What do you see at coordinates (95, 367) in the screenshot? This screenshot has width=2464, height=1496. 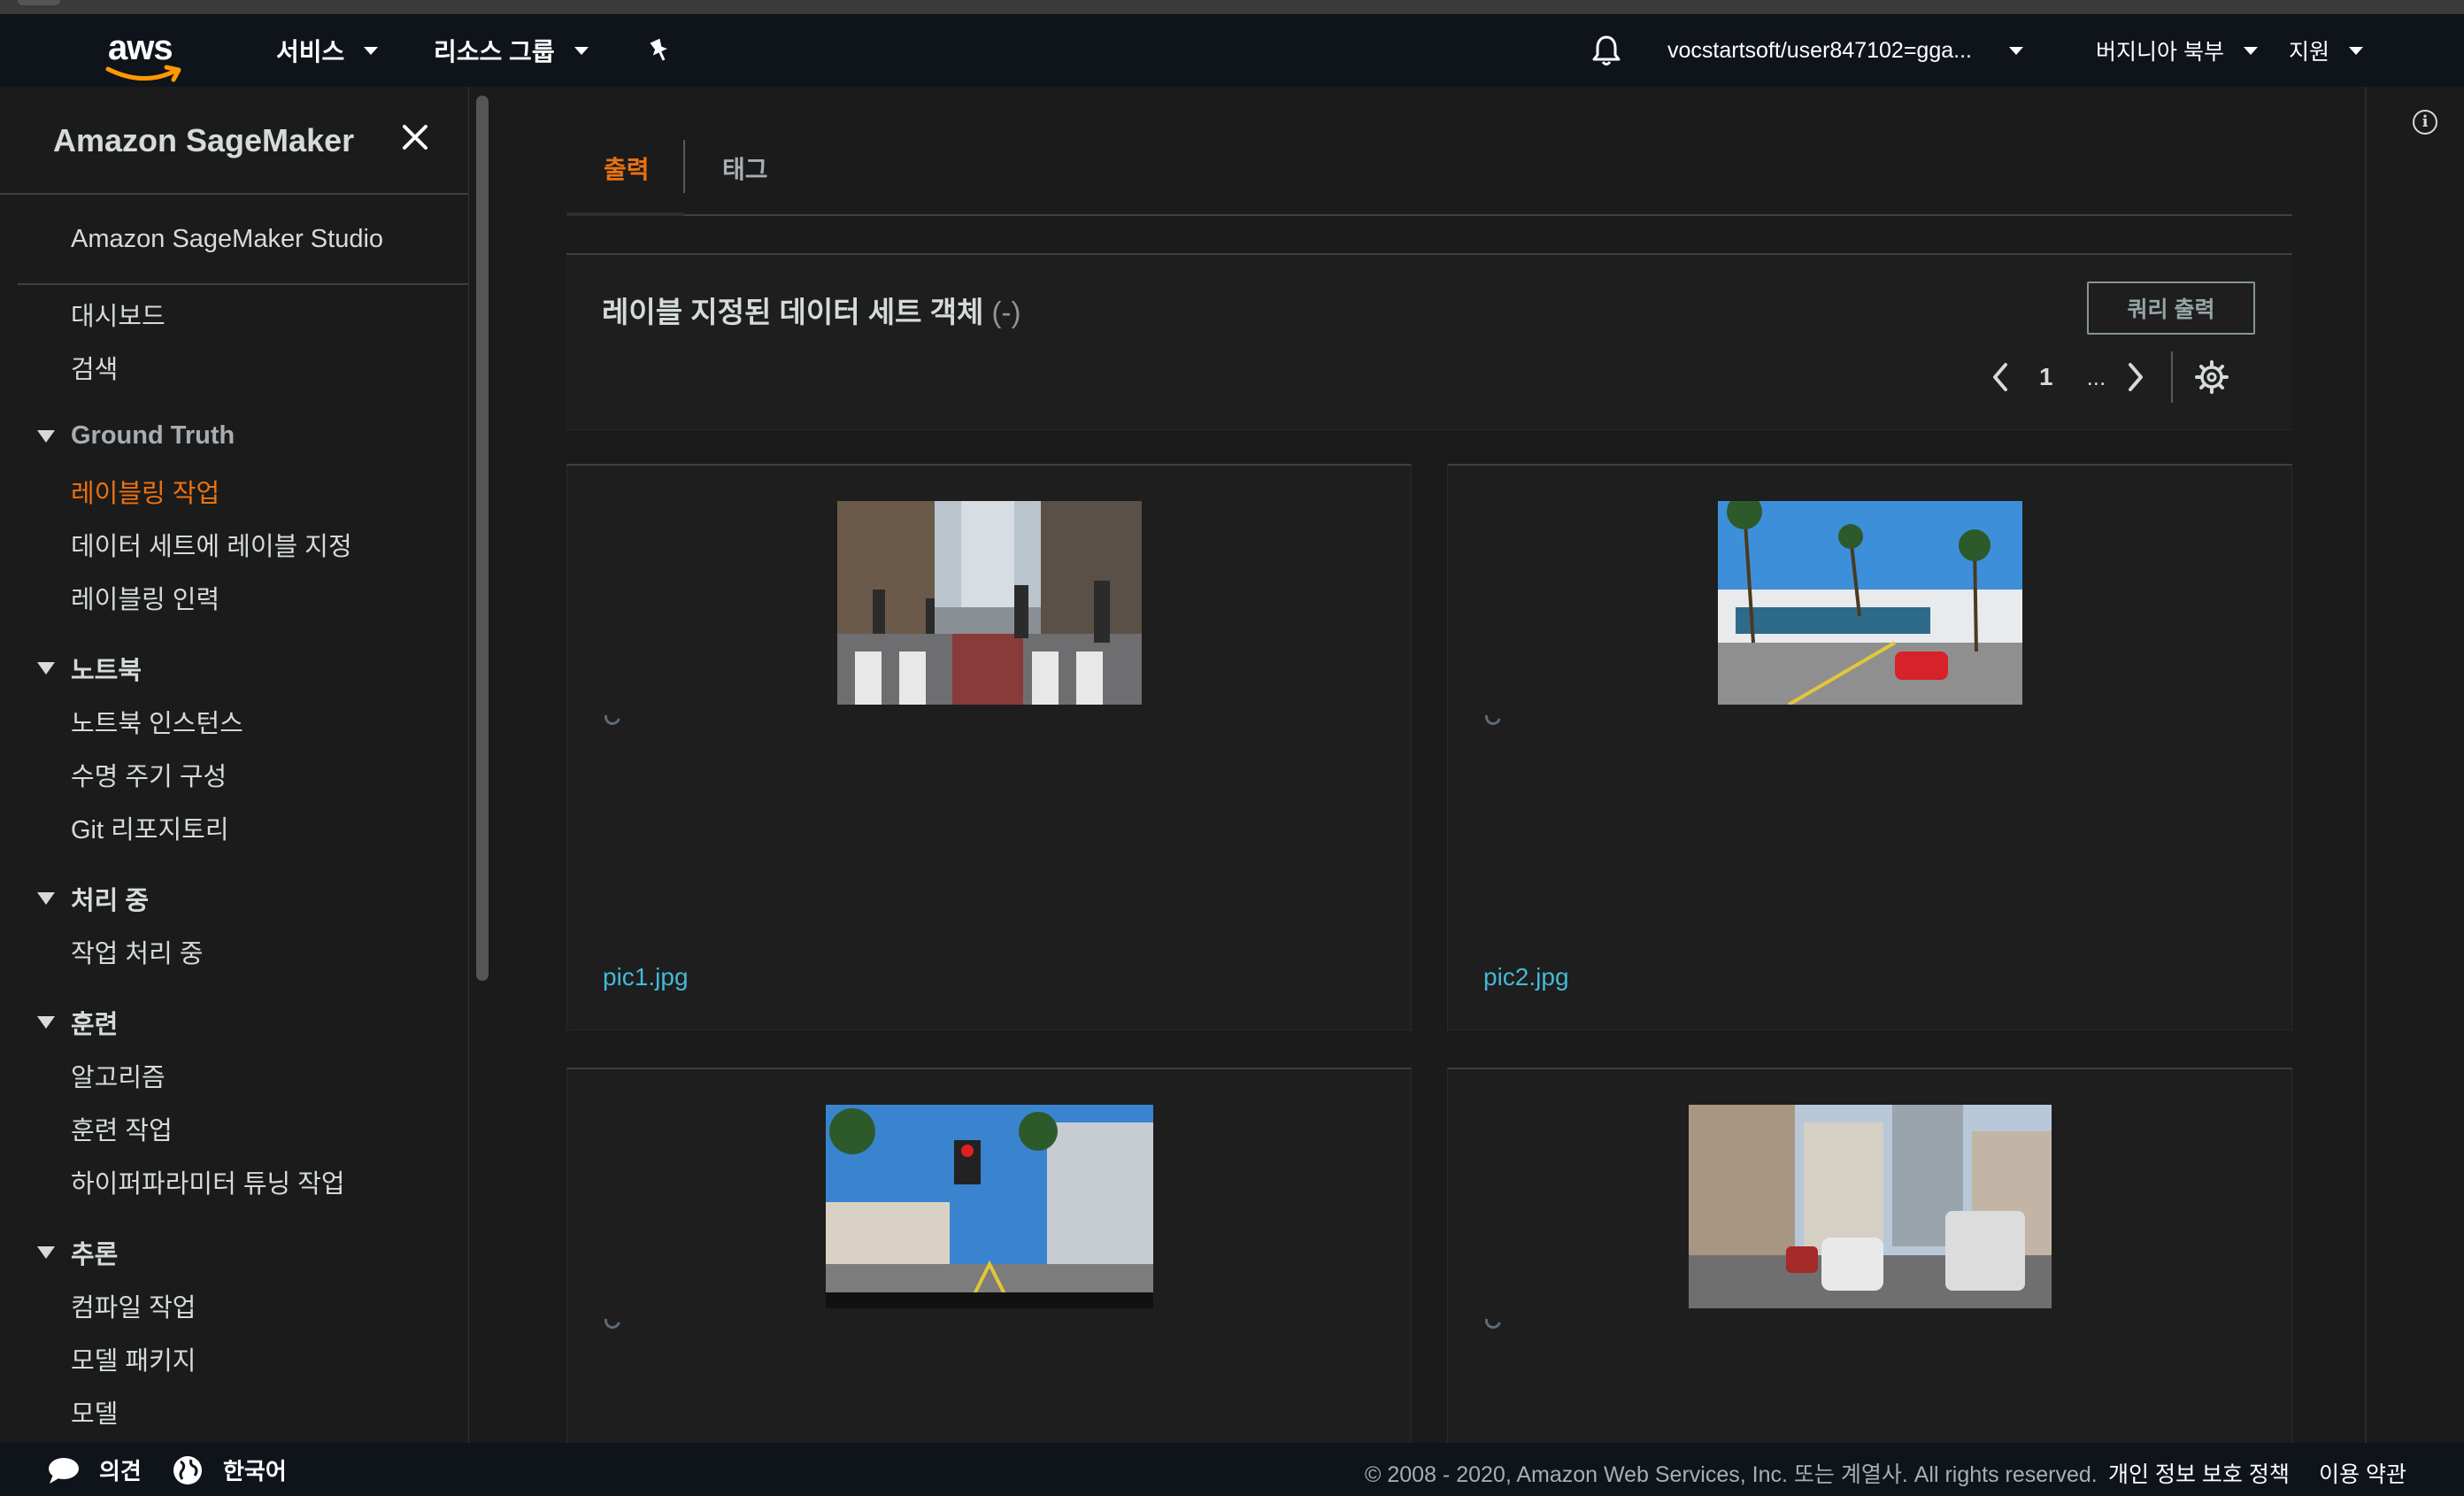 I see `sidebar-item-search: 검색` at bounding box center [95, 367].